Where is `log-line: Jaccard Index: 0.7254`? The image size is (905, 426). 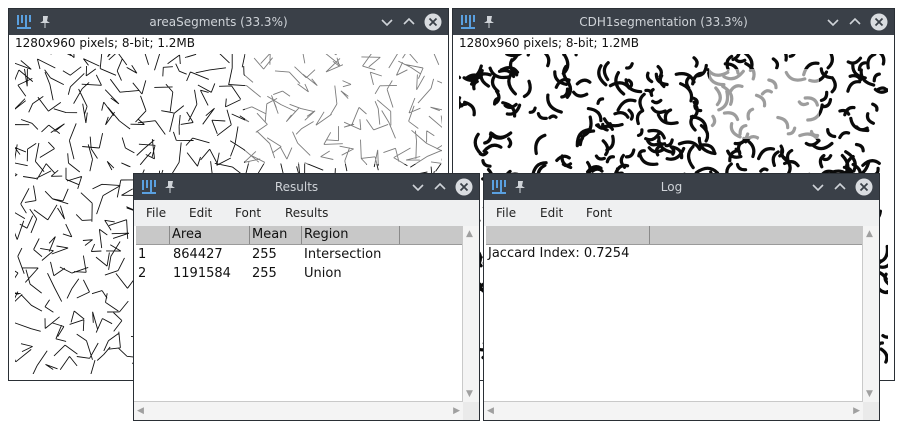
log-line: Jaccard Index: 0.7254 is located at coordinates (559, 253).